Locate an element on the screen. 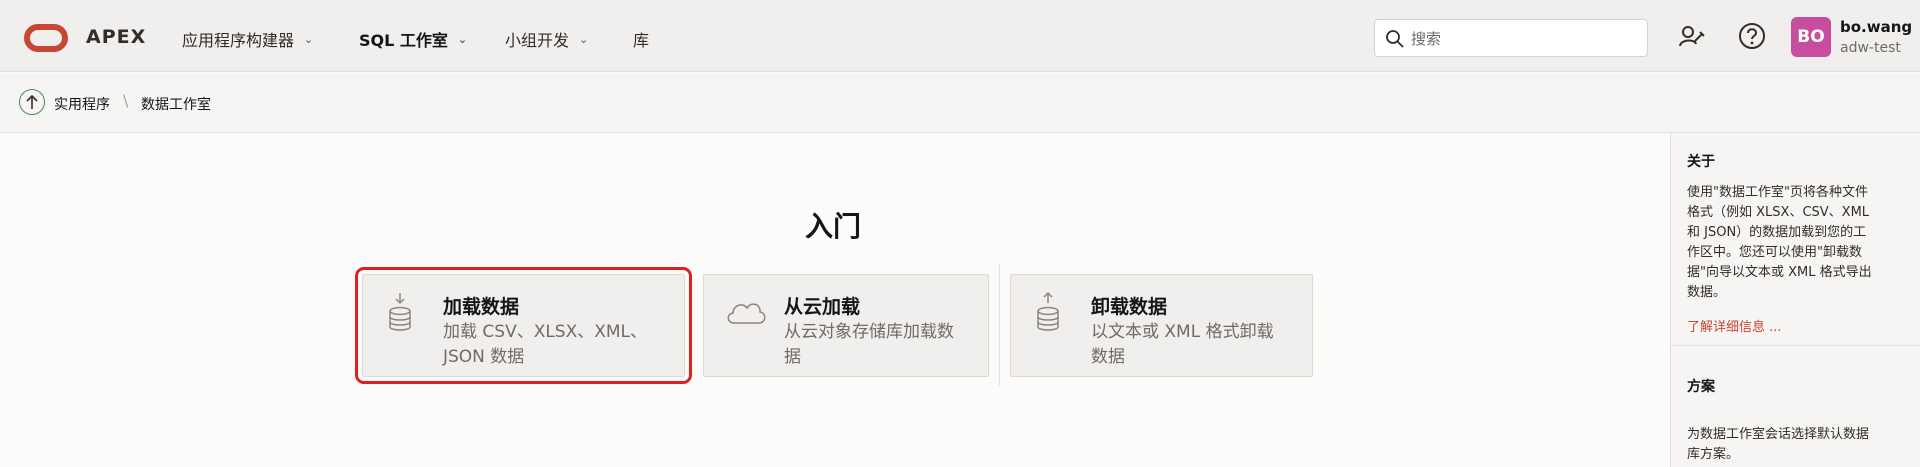 This screenshot has height=467, width=1920. about-line: 和 JSON）的数据加载到您的工 is located at coordinates (1777, 232).